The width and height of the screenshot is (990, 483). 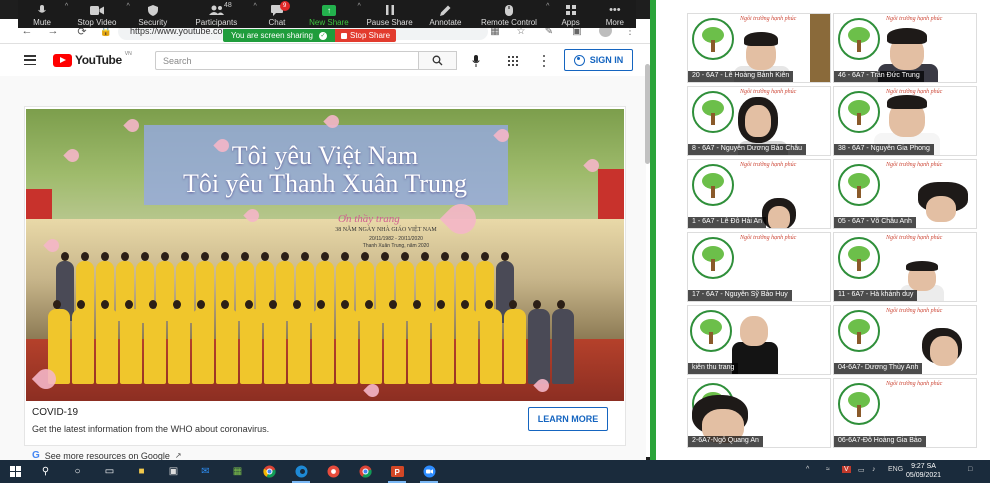 I want to click on youtube-logo: YouTube VN, so click(x=92, y=59).